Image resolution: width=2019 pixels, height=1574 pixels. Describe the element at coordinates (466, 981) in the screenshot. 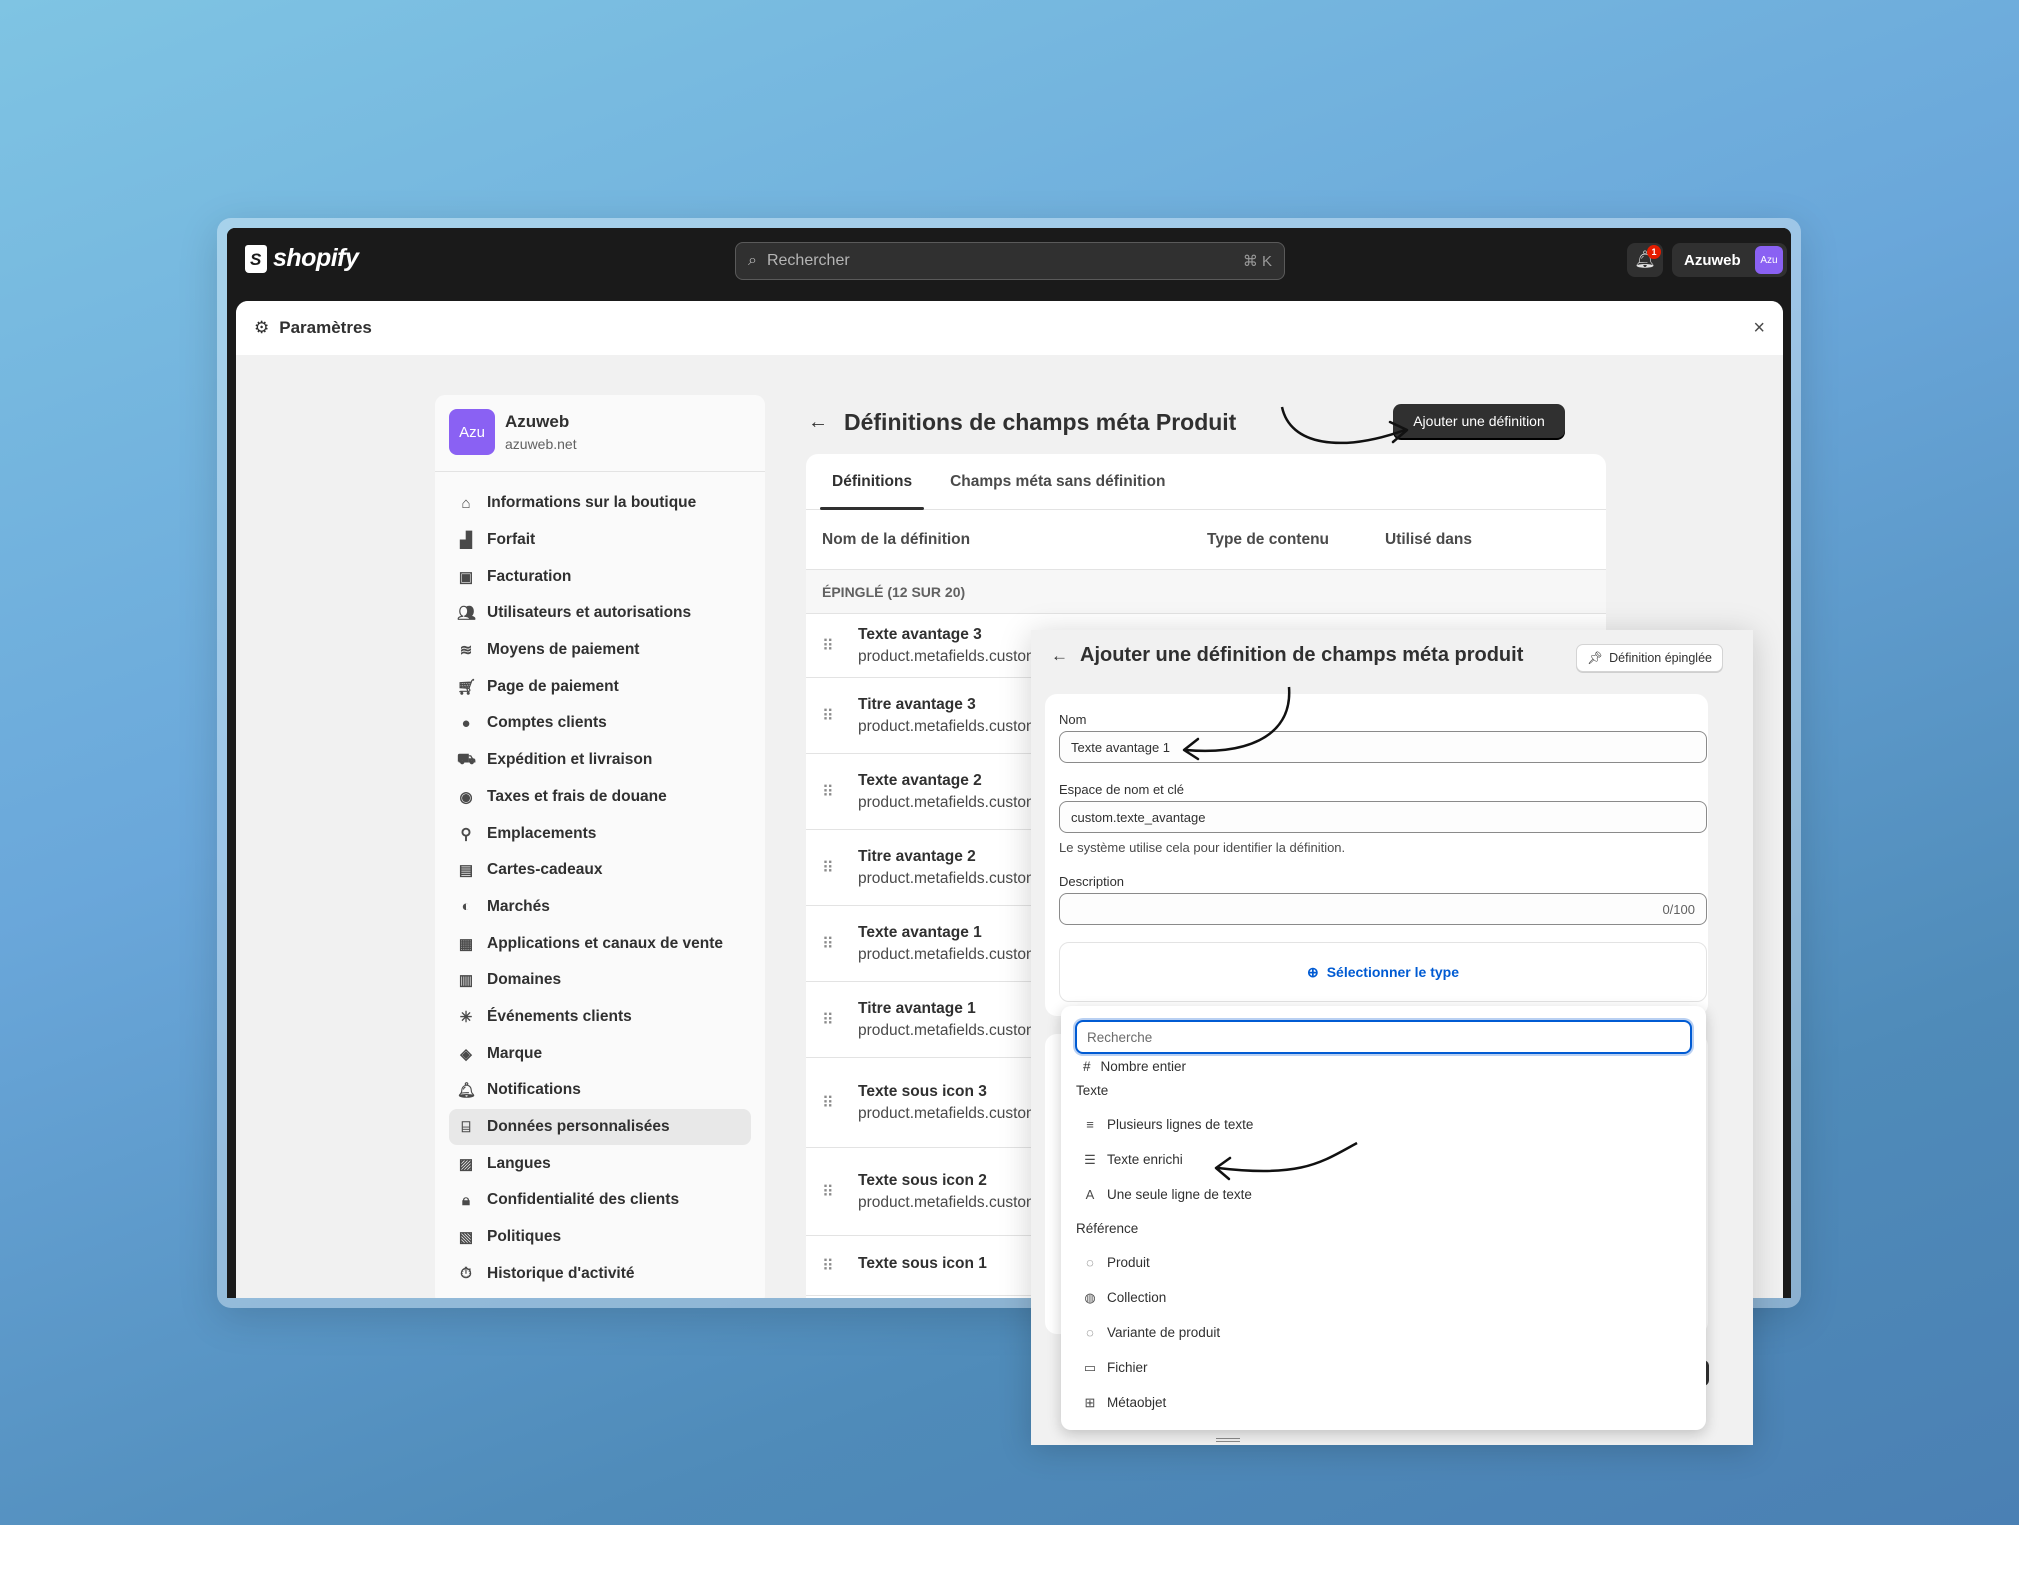

I see `domain-icon: ▥` at that location.